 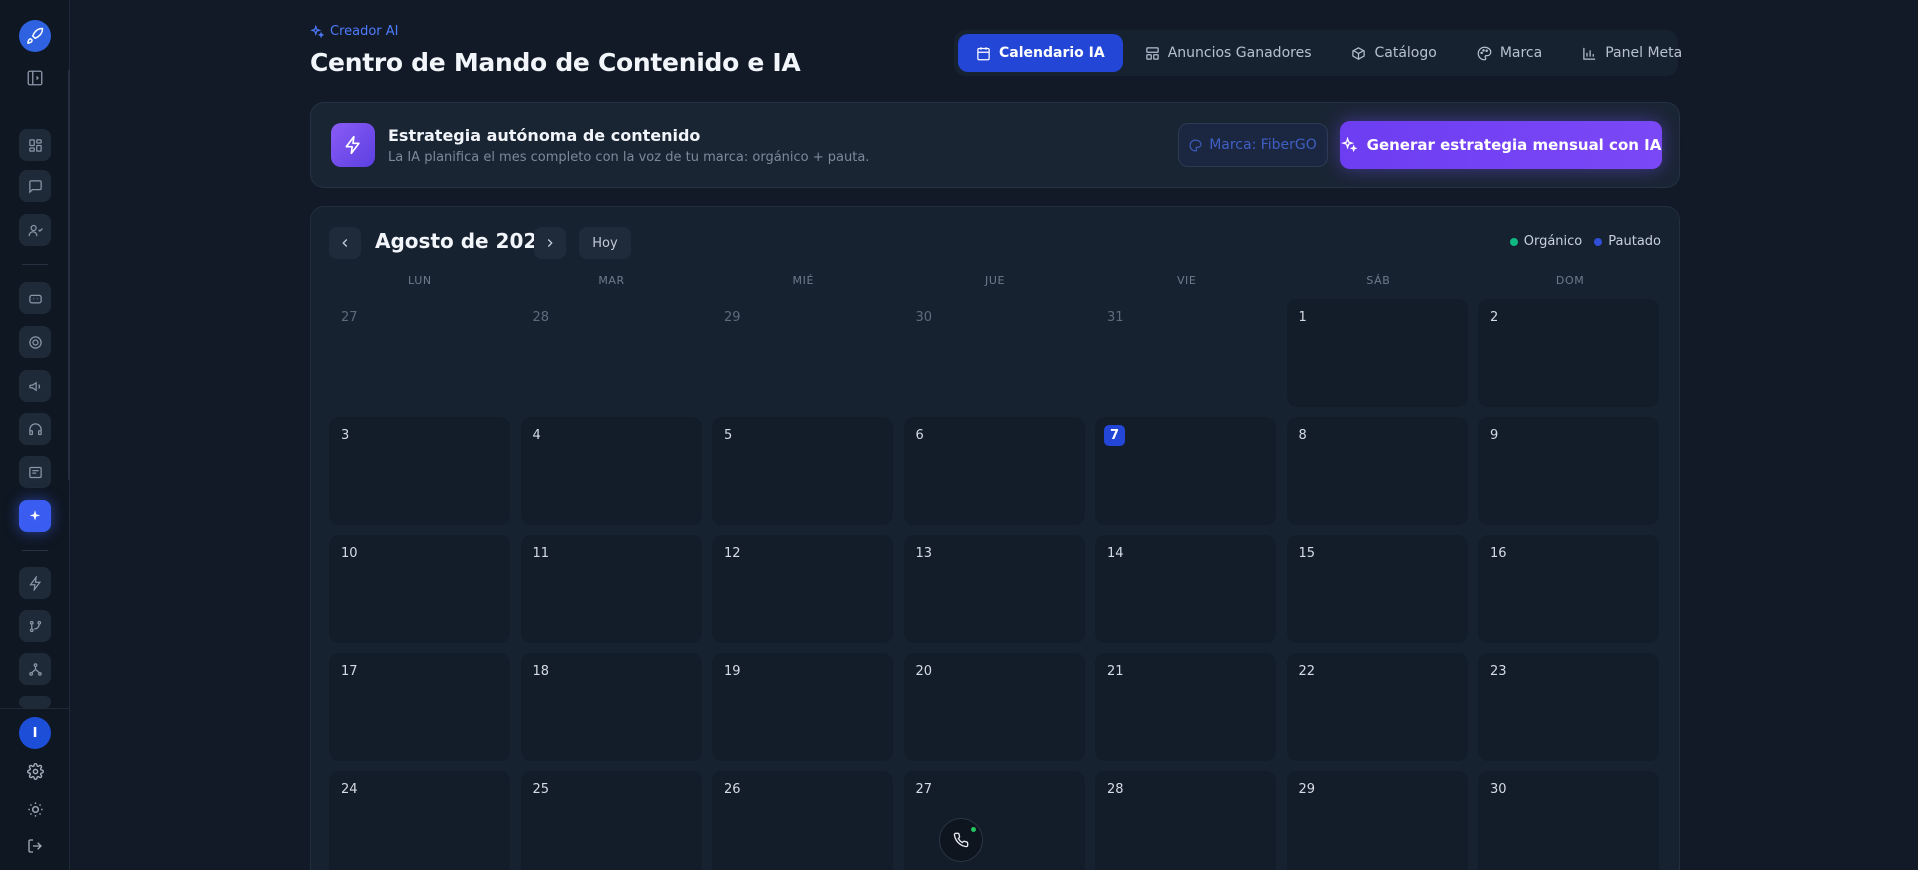 I want to click on weekday-label: LUN, so click(x=420, y=280).